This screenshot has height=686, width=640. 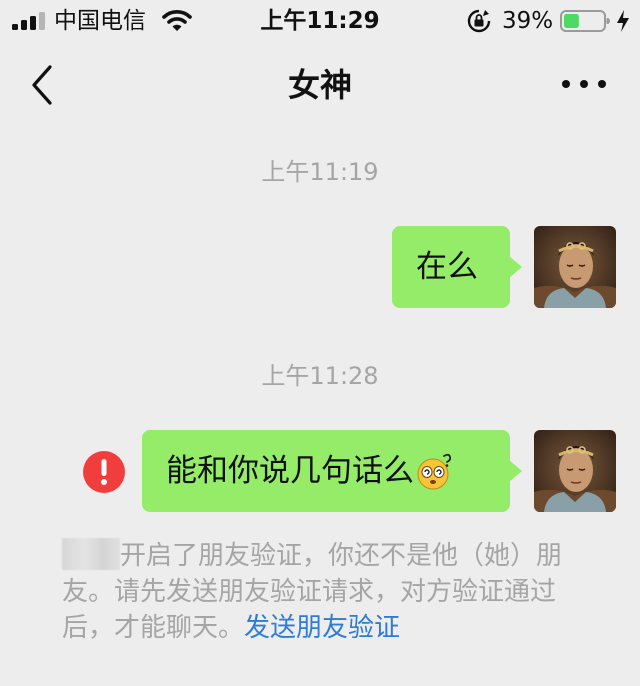 I want to click on charging-bolt-icon, so click(x=623, y=21).